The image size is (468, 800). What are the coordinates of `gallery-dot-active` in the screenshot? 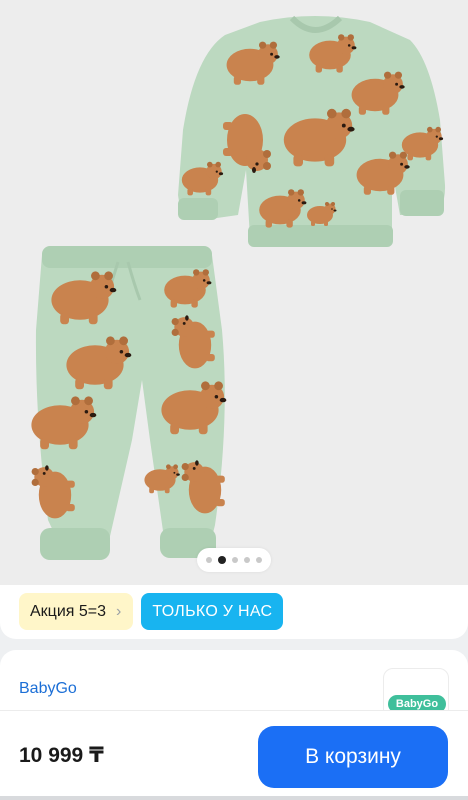 It's located at (222, 560).